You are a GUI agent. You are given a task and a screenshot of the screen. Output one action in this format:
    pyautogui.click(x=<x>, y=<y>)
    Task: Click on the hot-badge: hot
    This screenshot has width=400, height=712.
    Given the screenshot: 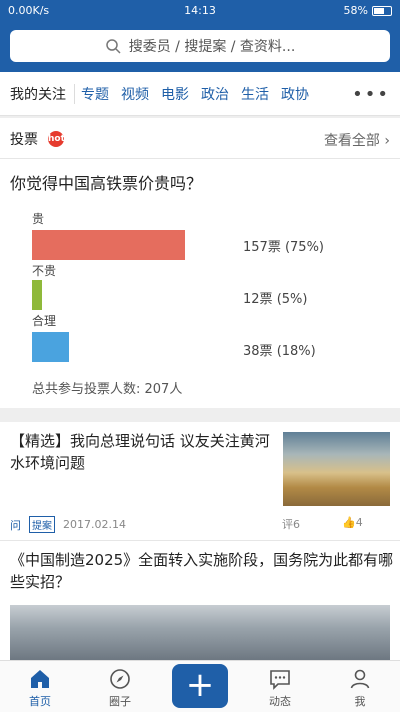 What is the action you would take?
    pyautogui.click(x=56, y=139)
    